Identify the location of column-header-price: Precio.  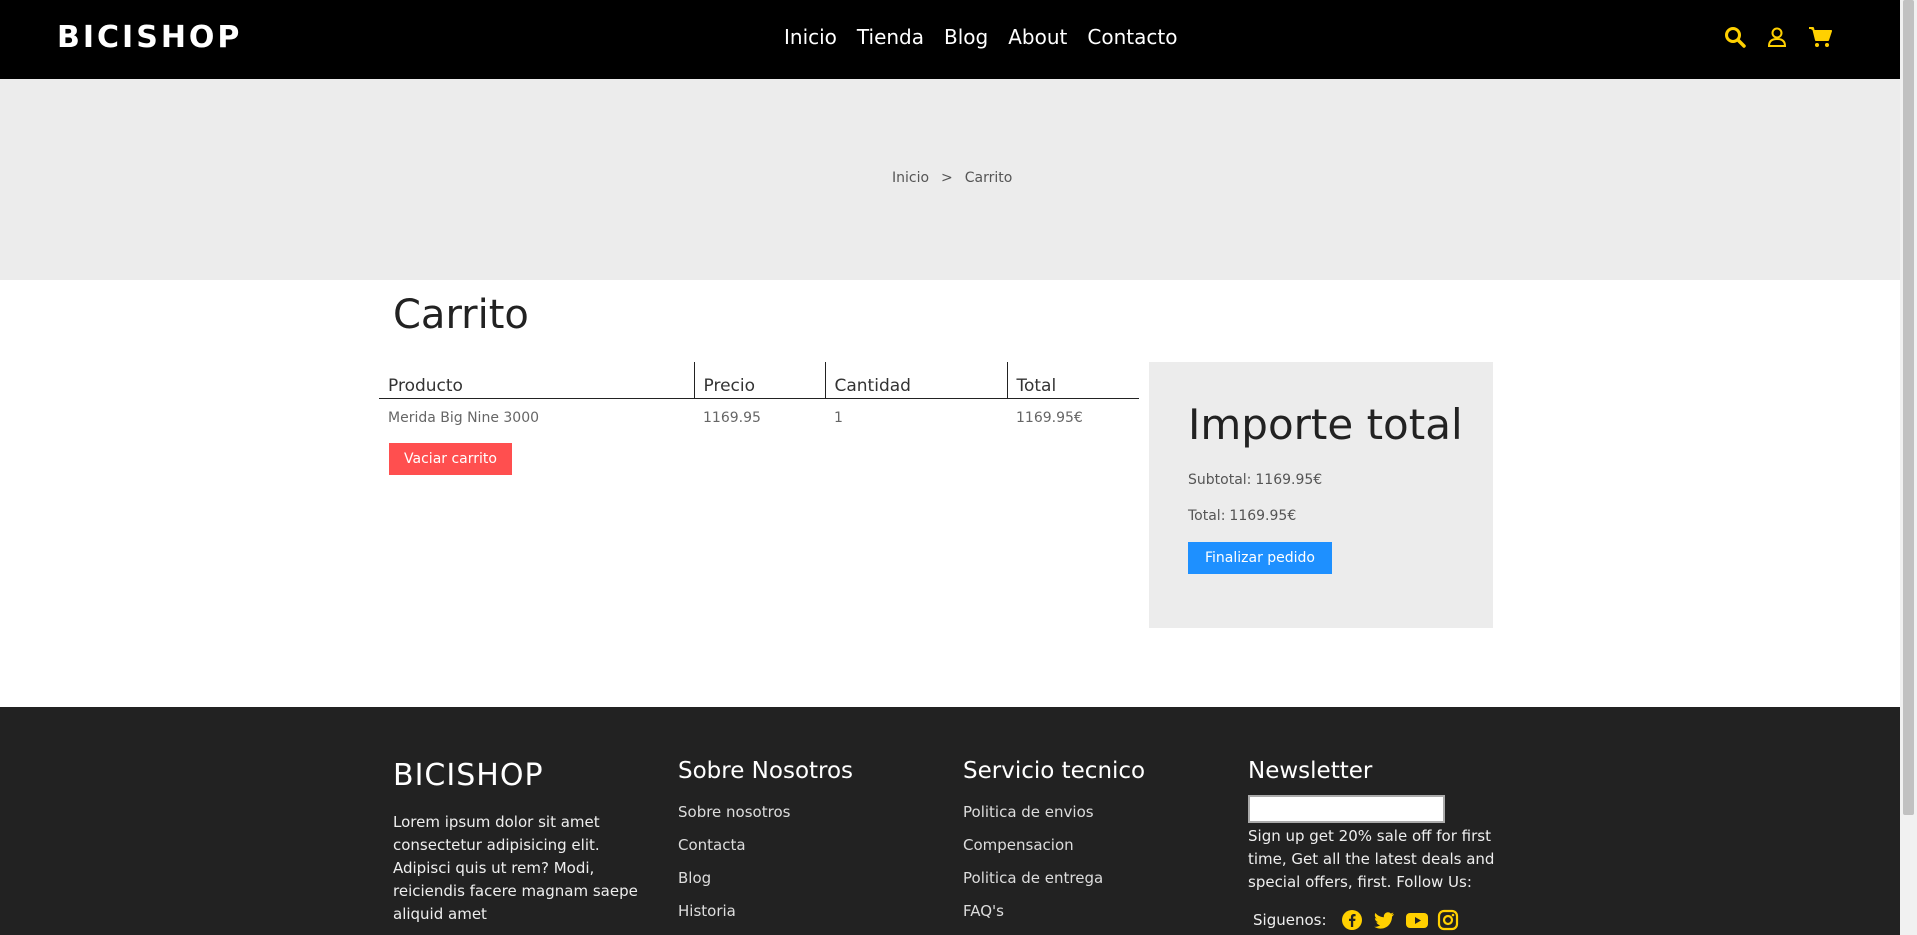
(759, 380).